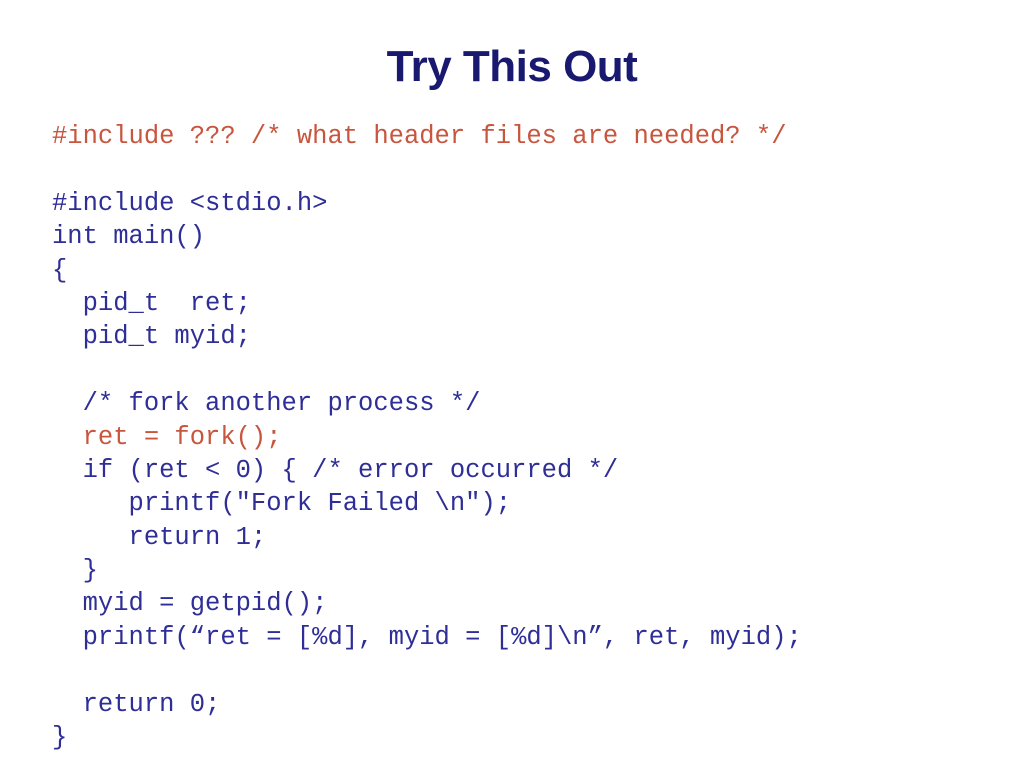 This screenshot has width=1024, height=768. Describe the element at coordinates (266, 404) in the screenshot. I see `code-line: /* fork another process */` at that location.